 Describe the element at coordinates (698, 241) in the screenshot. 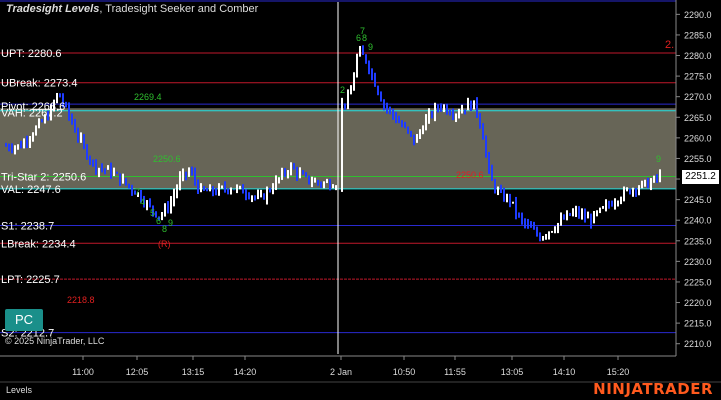

I see `price-tick-label: 2235.0` at that location.